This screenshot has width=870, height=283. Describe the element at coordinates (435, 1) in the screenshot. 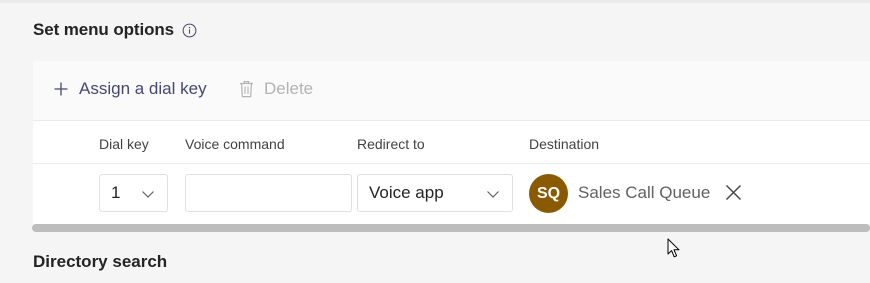

I see `top-divider` at that location.